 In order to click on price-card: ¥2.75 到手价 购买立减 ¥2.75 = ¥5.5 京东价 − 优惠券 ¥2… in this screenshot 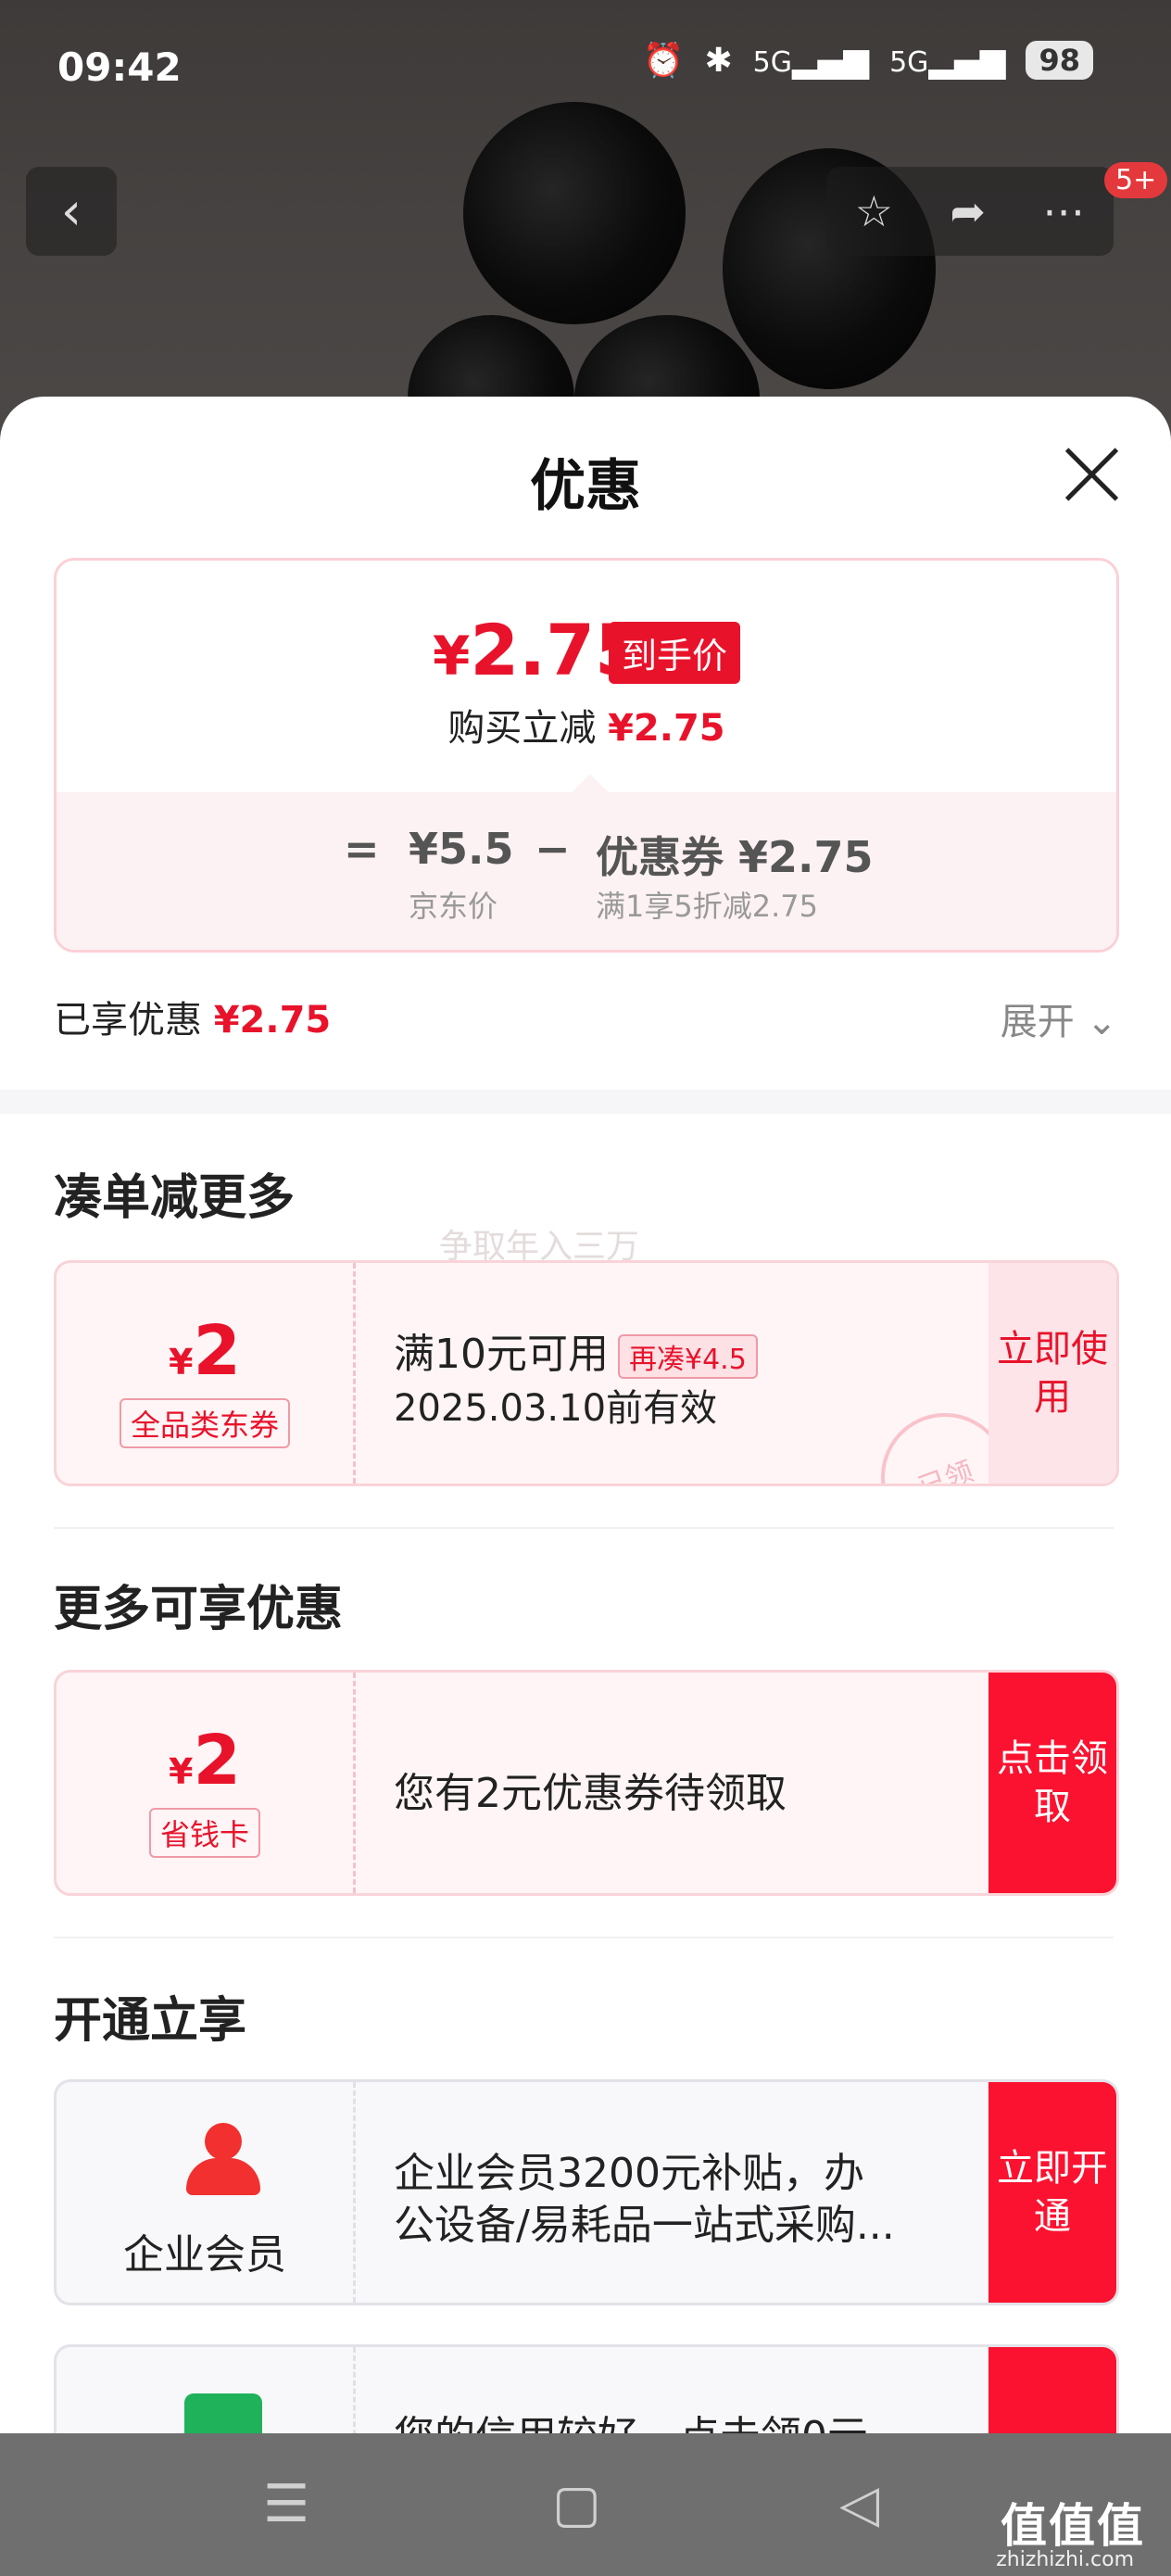, I will do `click(587, 755)`.